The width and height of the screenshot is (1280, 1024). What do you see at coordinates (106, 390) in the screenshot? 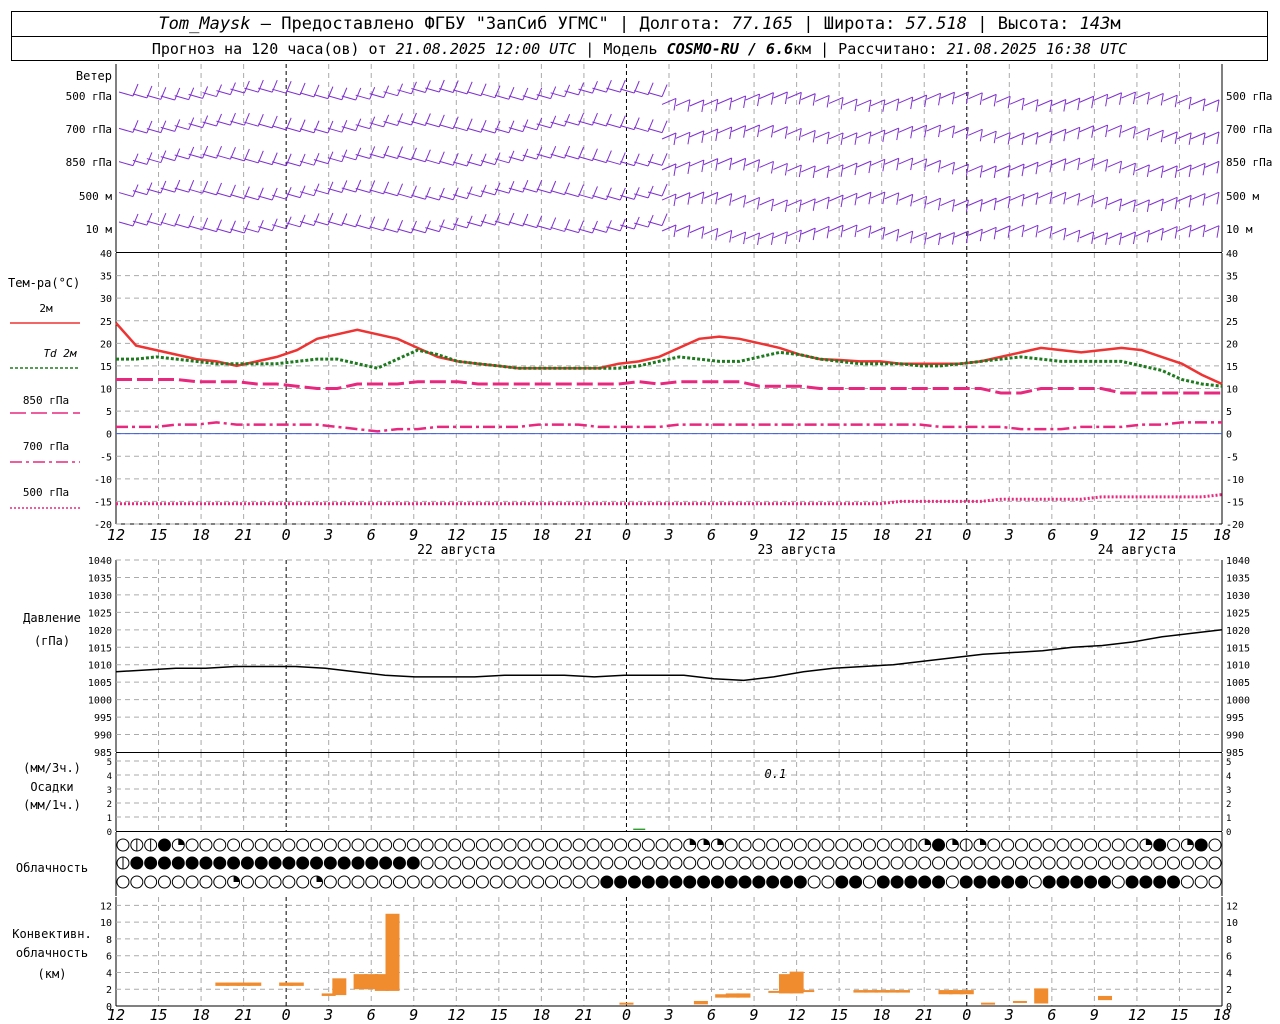
I see `temp-tick-label: 10` at bounding box center [106, 390].